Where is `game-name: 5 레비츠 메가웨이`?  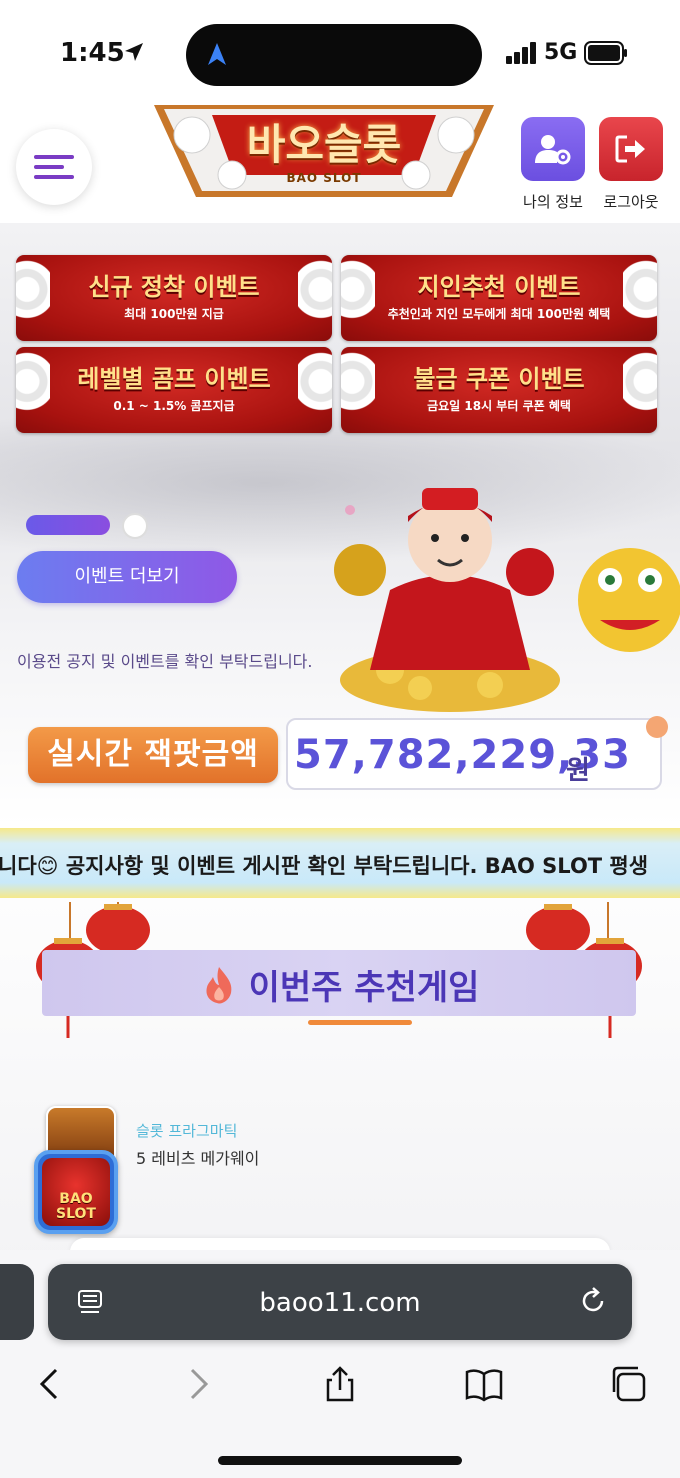 game-name: 5 레비츠 메가웨이 is located at coordinates (197, 1157).